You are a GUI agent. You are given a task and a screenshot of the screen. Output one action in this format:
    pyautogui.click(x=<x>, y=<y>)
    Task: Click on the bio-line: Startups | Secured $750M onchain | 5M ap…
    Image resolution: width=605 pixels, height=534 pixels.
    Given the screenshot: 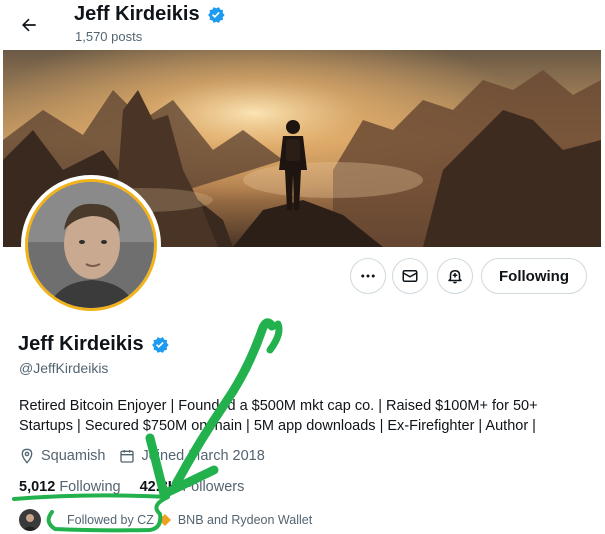 What is the action you would take?
    pyautogui.click(x=277, y=426)
    